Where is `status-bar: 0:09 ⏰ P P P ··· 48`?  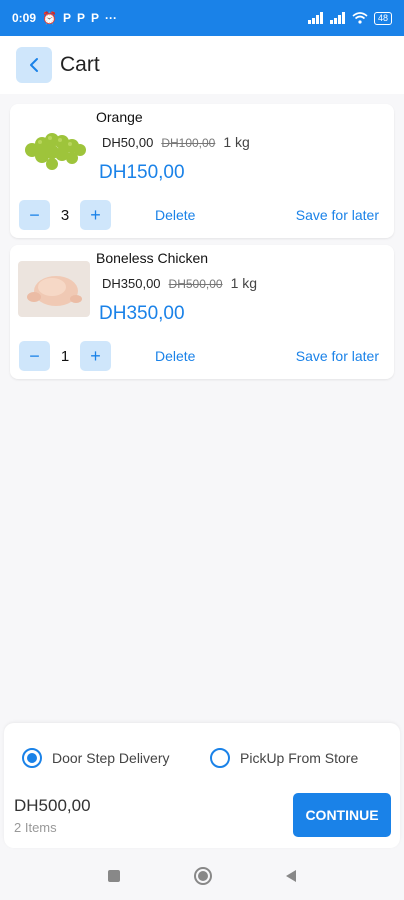 status-bar: 0:09 ⏰ P P P ··· 48 is located at coordinates (202, 18).